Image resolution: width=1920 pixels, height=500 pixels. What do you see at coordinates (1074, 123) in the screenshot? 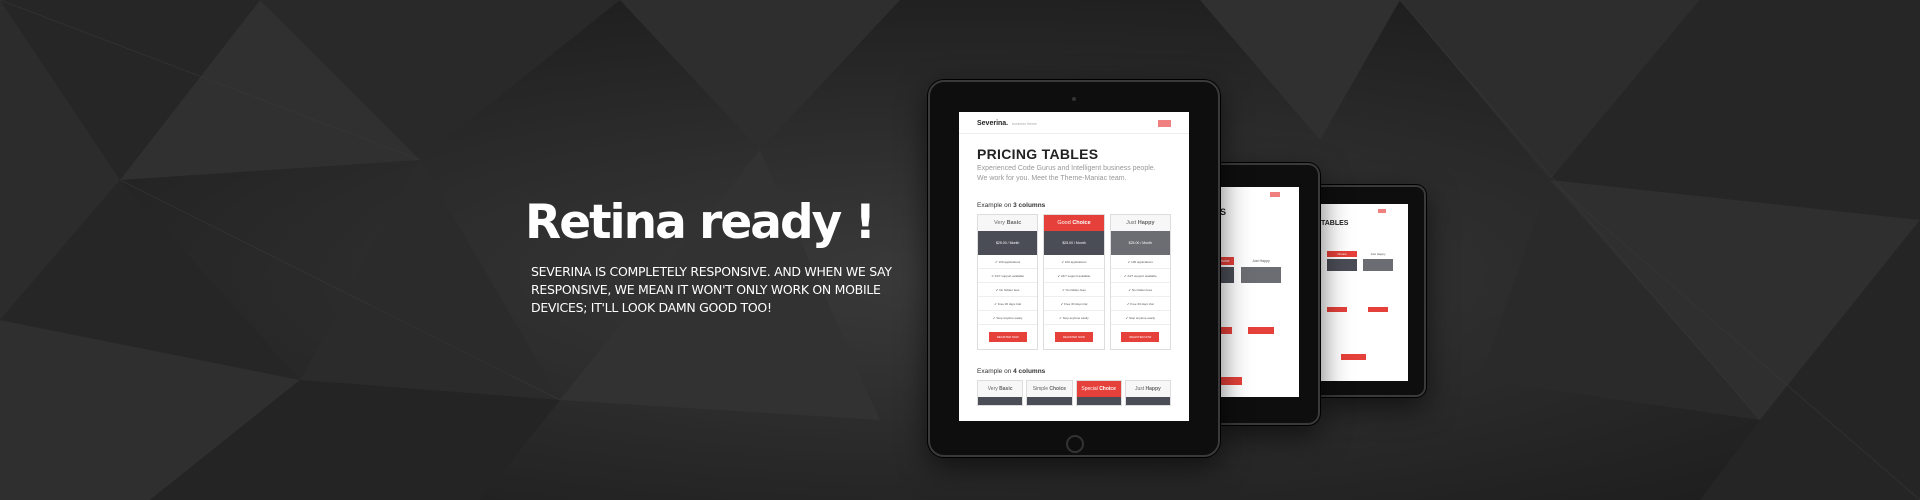
I see `site-header: Severina. business theme` at bounding box center [1074, 123].